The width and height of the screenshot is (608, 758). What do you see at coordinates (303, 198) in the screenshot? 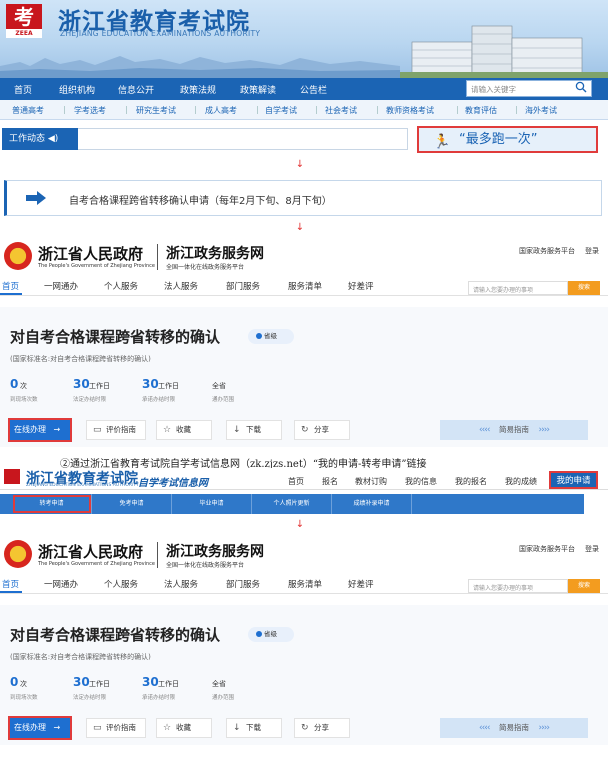
I see `apply-link-row: 自考合格课程跨省转移确认申请（每年2月下旬、8月下旬）` at bounding box center [303, 198].